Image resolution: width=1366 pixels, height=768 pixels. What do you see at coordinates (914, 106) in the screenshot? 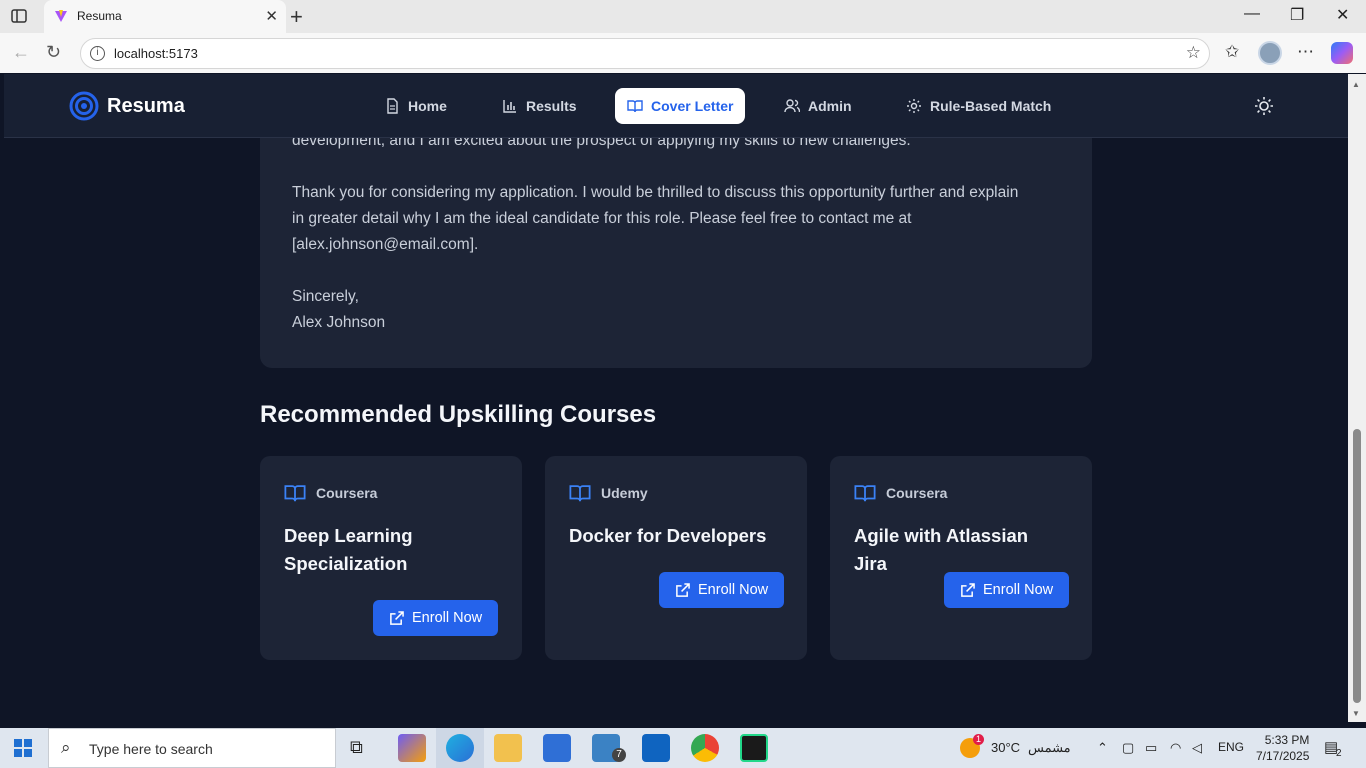
I see `gear-icon` at bounding box center [914, 106].